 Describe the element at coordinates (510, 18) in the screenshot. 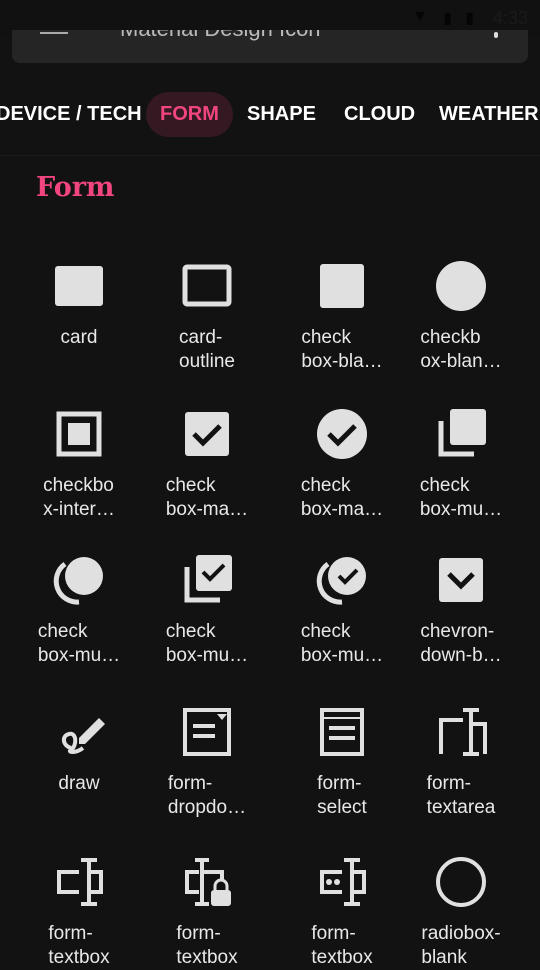

I see `clock: 4:33` at that location.